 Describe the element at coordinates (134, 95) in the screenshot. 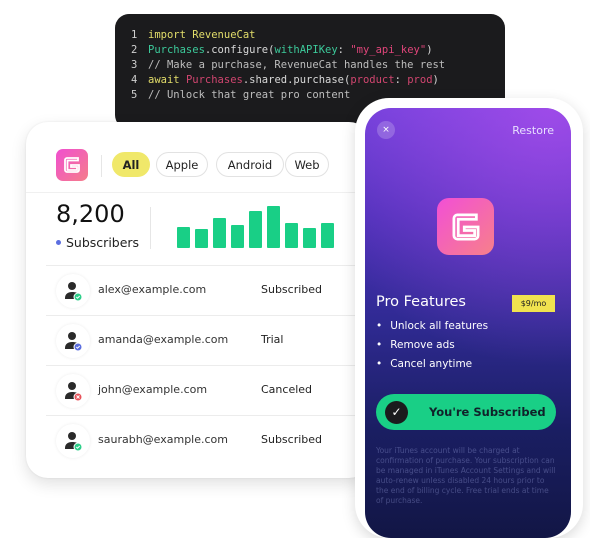

I see `line-number: 5` at that location.